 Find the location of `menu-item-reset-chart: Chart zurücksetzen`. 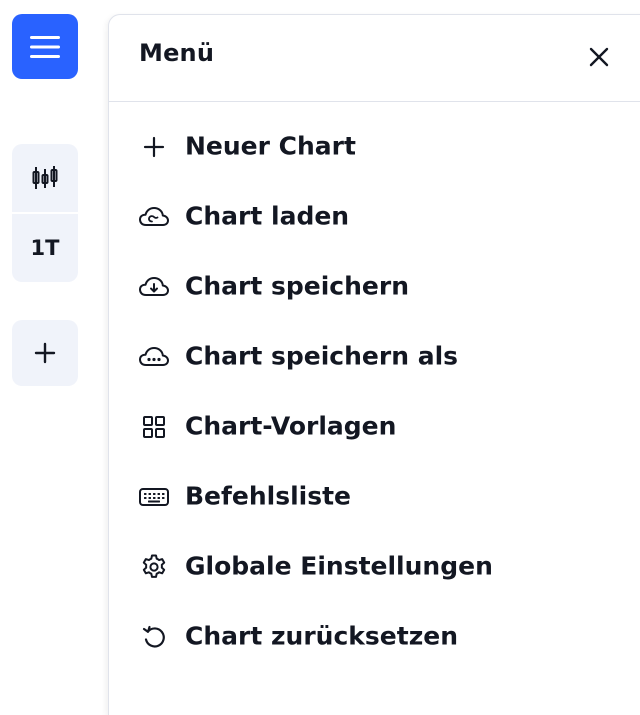

menu-item-reset-chart: Chart zurücksetzen is located at coordinates (374, 637).